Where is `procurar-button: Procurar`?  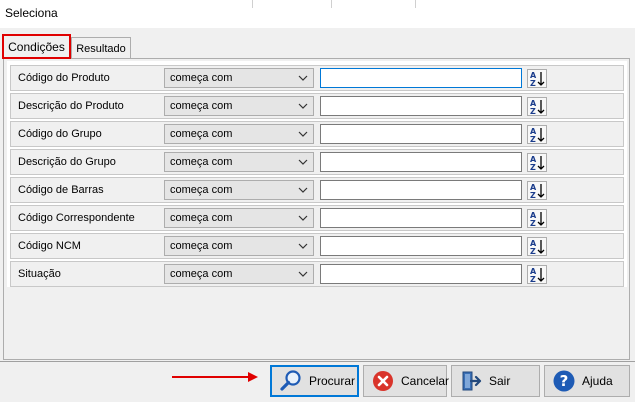
procurar-button: Procurar is located at coordinates (314, 381).